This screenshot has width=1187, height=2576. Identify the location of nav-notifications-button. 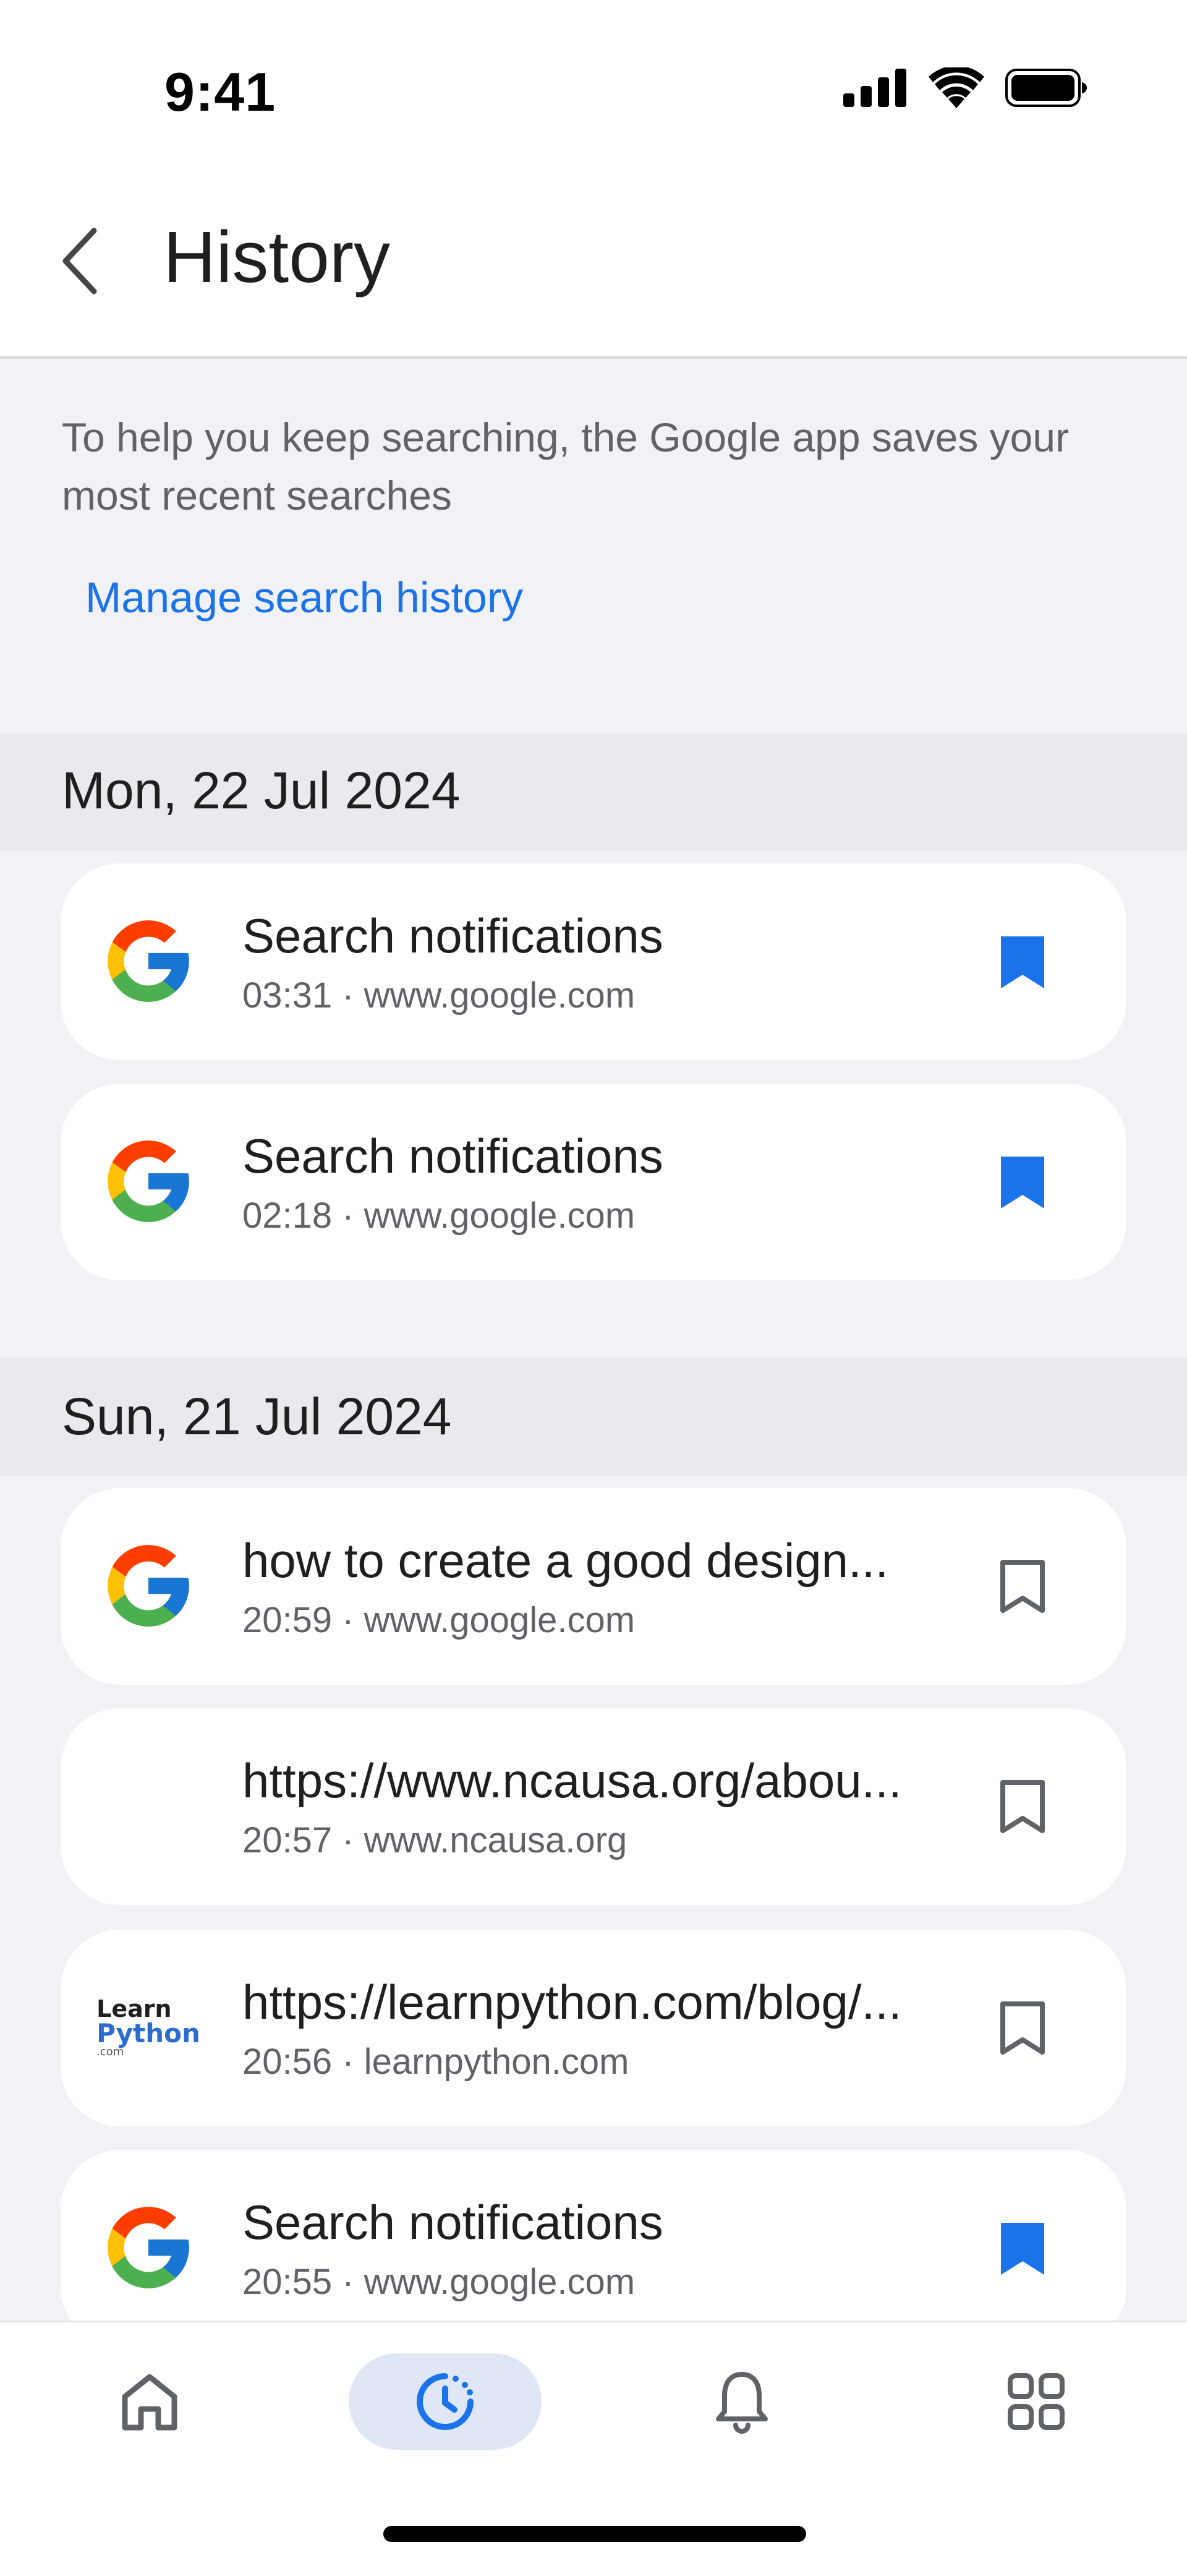
(742, 2401).